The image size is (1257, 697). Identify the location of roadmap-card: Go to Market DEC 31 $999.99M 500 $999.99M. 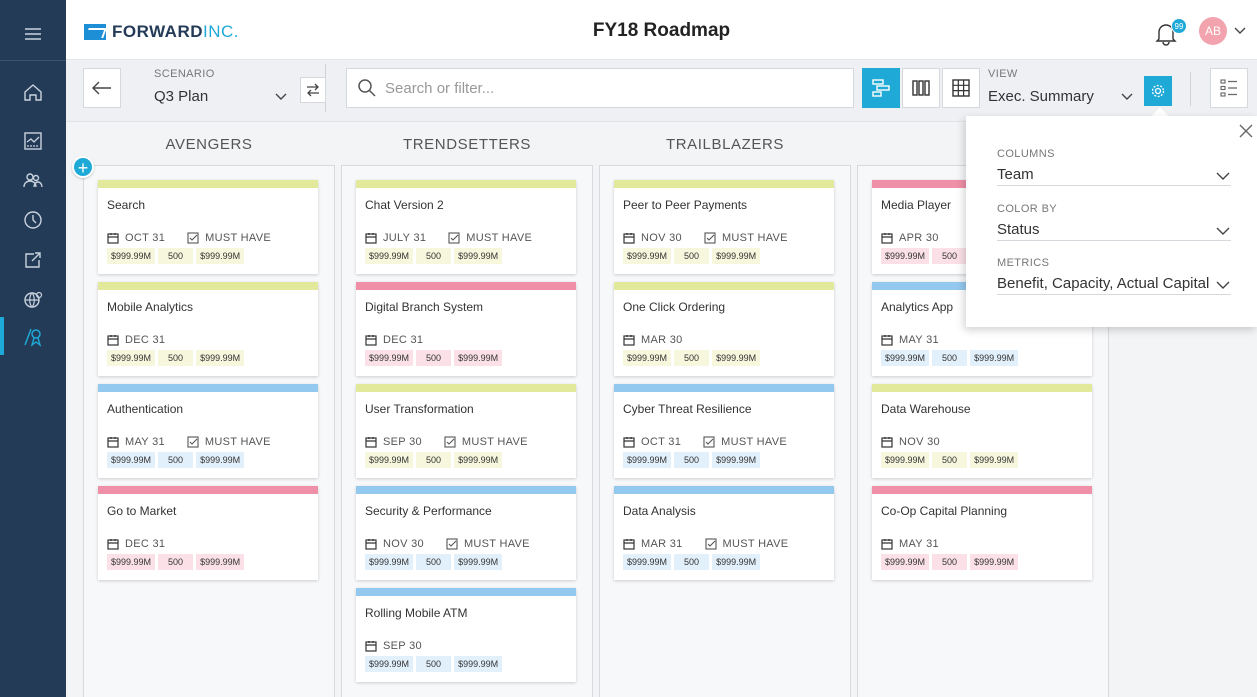
(208, 533).